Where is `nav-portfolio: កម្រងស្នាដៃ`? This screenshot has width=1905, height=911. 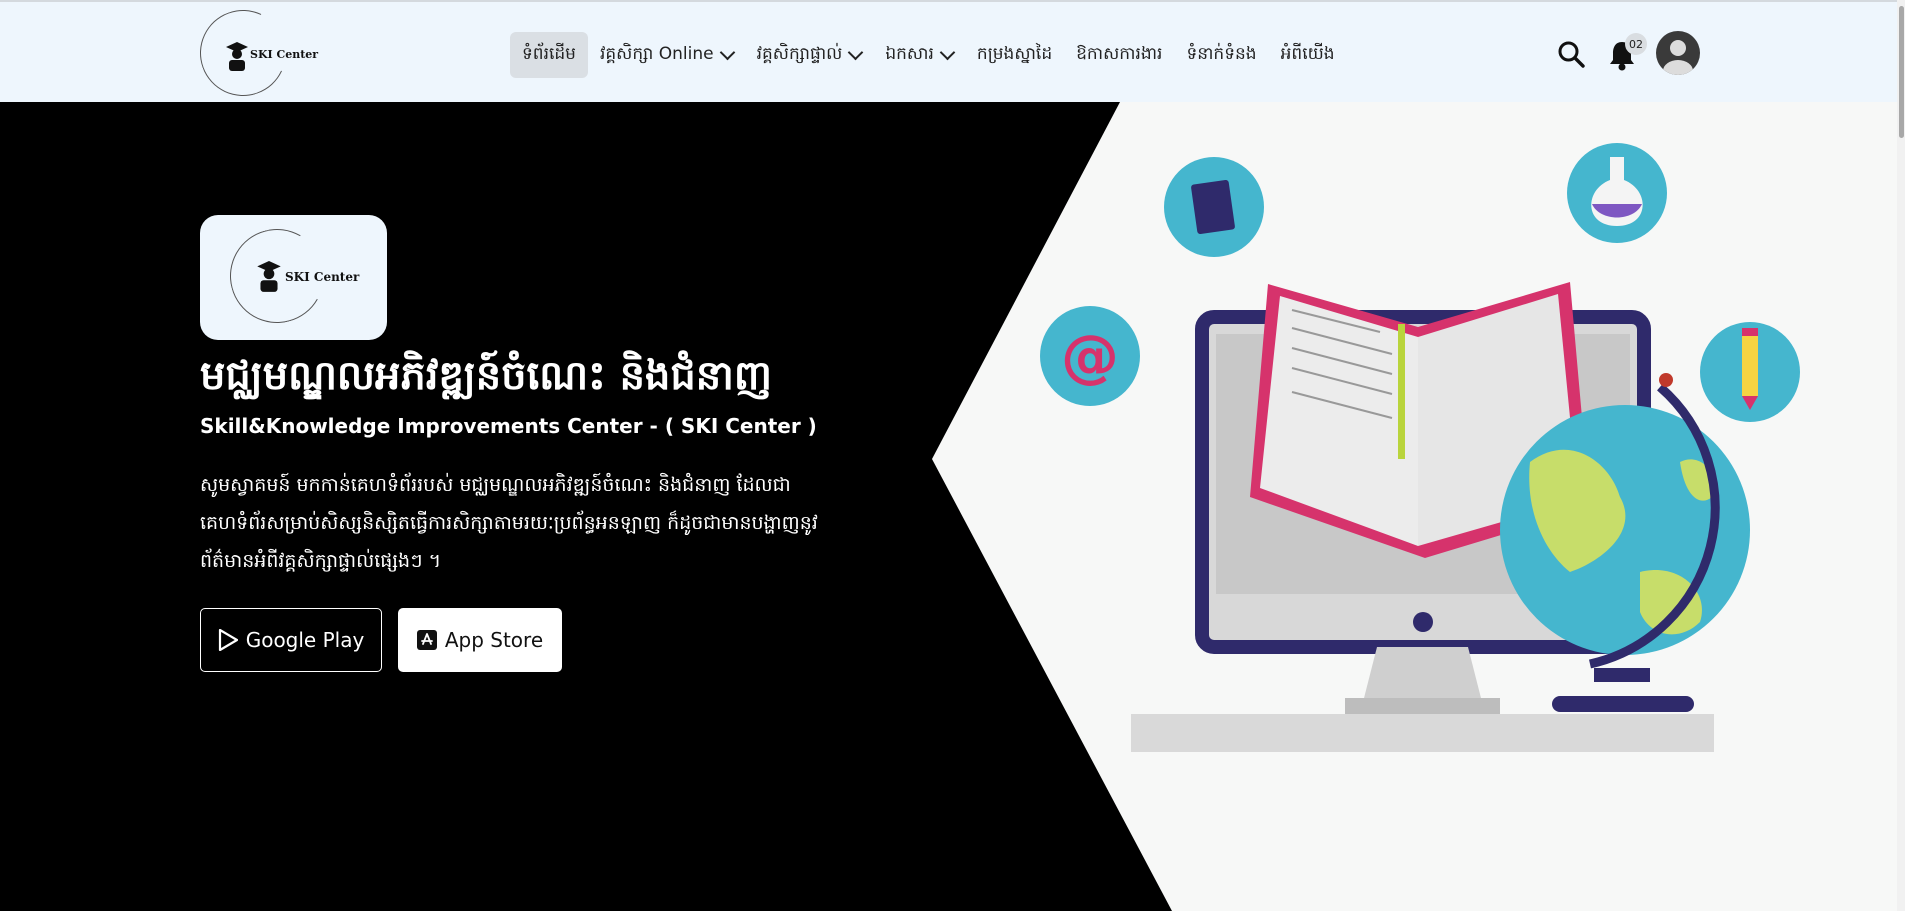
nav-portfolio: កម្រងស្នាដៃ is located at coordinates (1014, 55).